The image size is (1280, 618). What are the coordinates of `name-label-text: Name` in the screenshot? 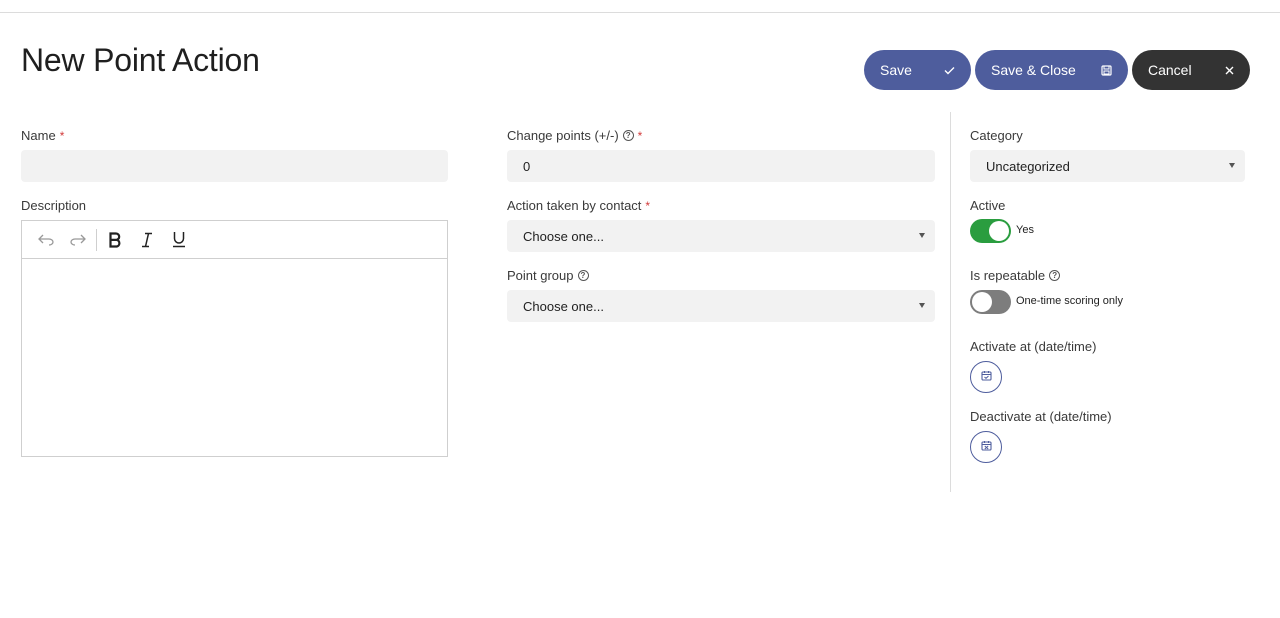 It's located at (38, 135).